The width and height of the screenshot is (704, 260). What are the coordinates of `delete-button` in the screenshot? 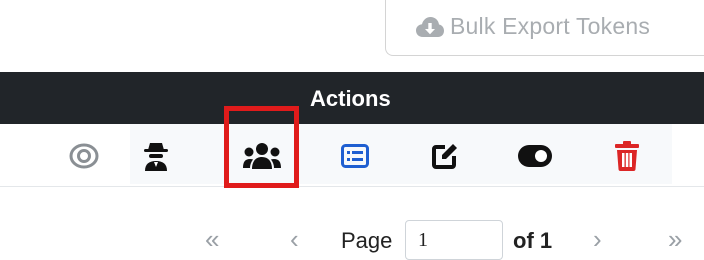 It's located at (627, 156).